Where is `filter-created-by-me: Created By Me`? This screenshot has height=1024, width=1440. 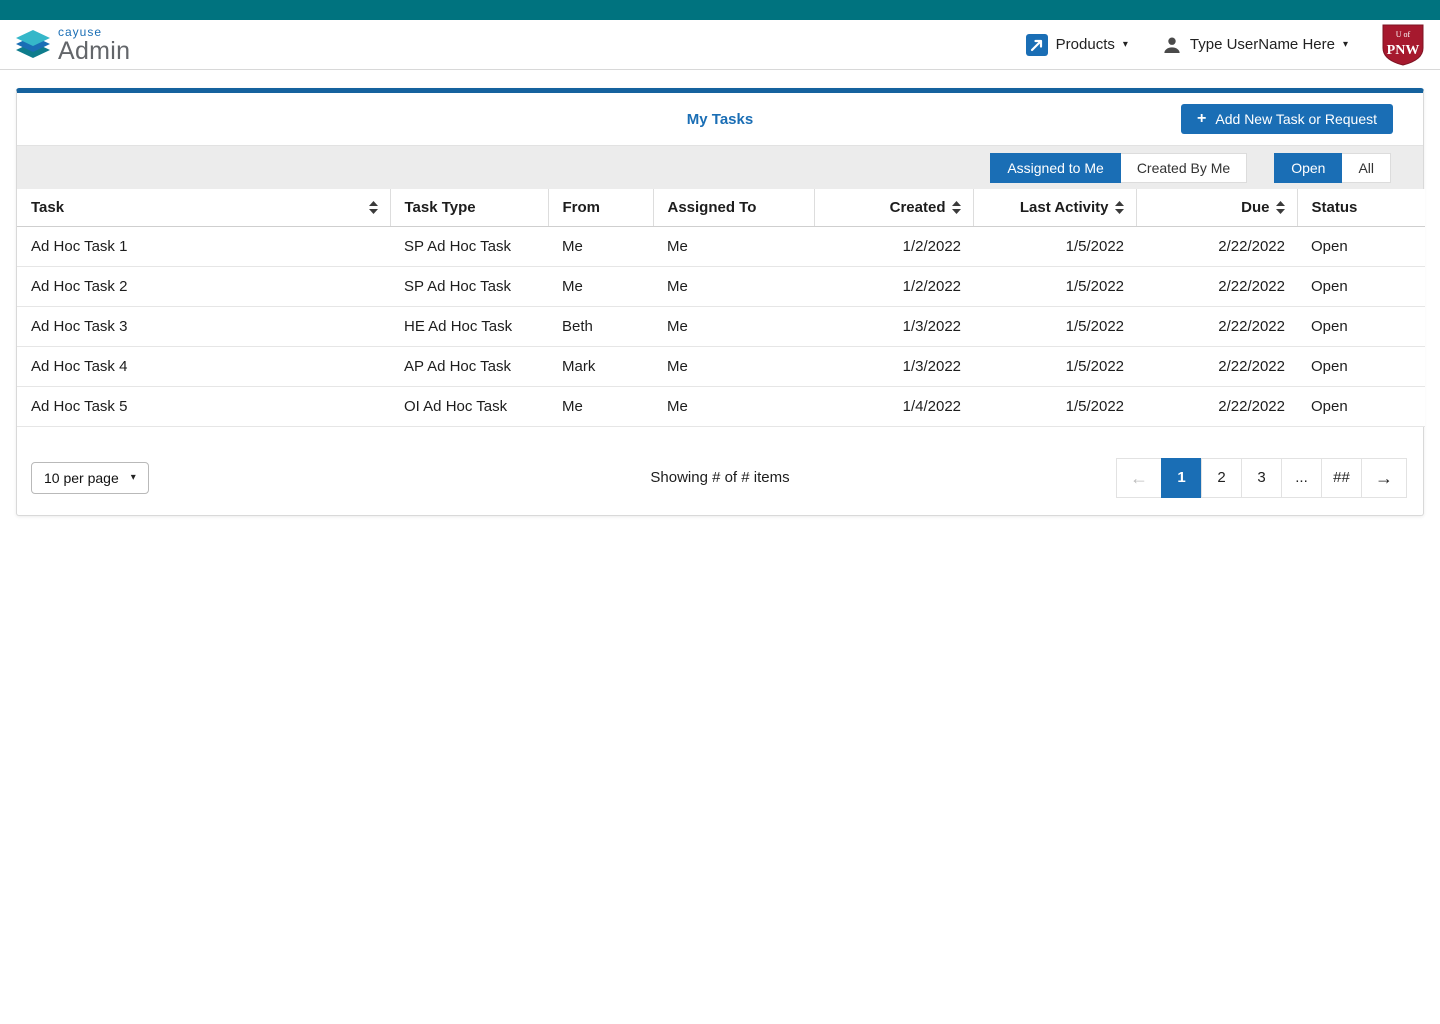 filter-created-by-me: Created By Me is located at coordinates (1184, 167).